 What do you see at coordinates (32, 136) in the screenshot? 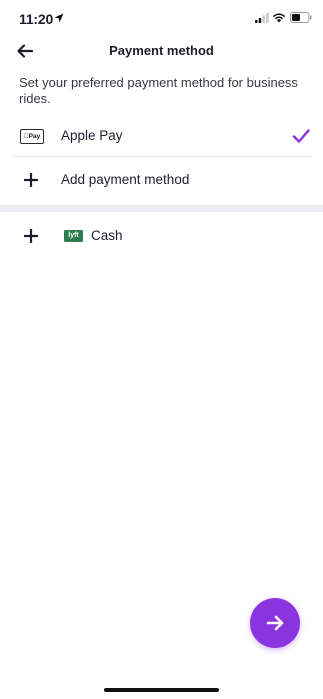
I see `apple-pay-logo: Pay` at bounding box center [32, 136].